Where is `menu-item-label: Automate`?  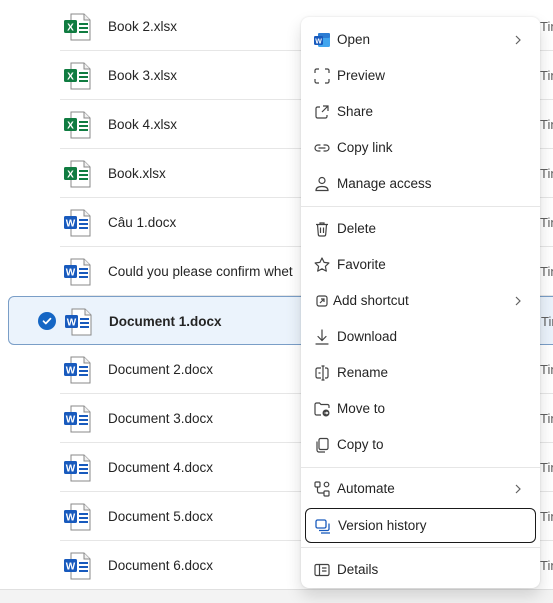
menu-item-label: Automate is located at coordinates (366, 488).